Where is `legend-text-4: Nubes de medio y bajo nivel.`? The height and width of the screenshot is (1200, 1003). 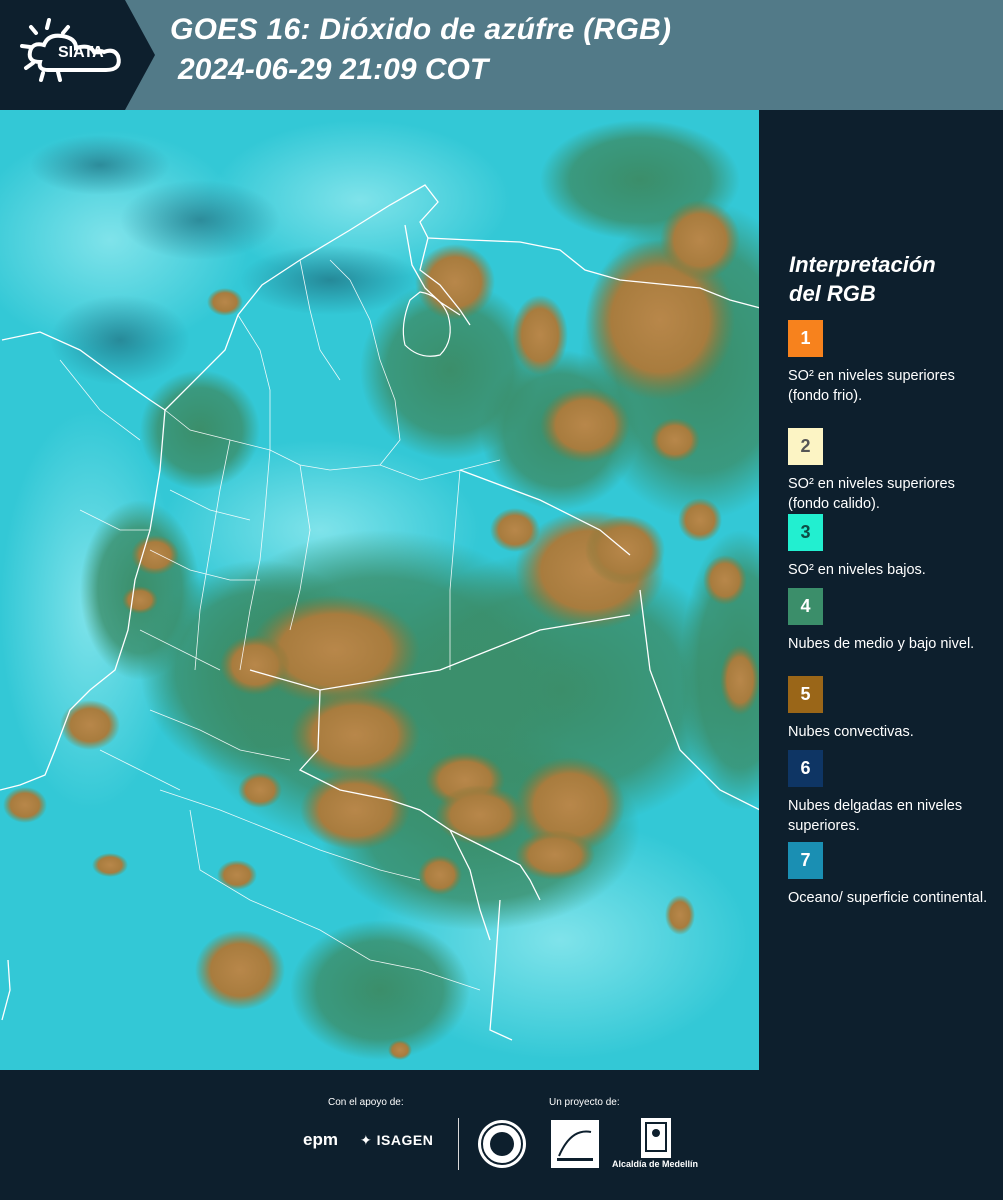
legend-text-4: Nubes de medio y bajo nivel. is located at coordinates (881, 644).